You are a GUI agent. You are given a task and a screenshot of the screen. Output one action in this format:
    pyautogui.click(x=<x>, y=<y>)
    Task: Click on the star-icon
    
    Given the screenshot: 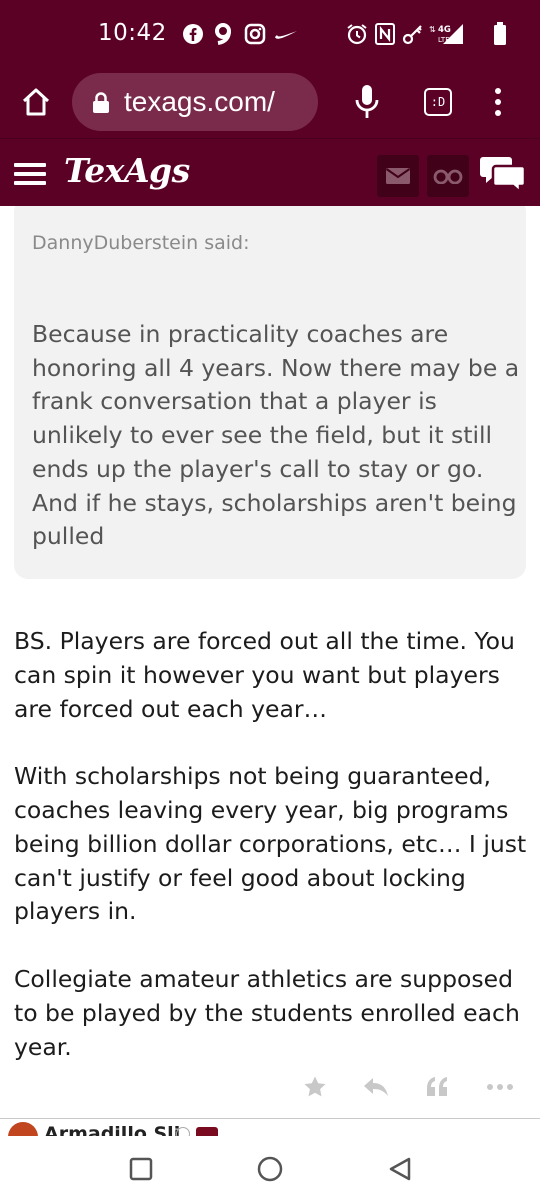 What is the action you would take?
    pyautogui.click(x=315, y=1087)
    